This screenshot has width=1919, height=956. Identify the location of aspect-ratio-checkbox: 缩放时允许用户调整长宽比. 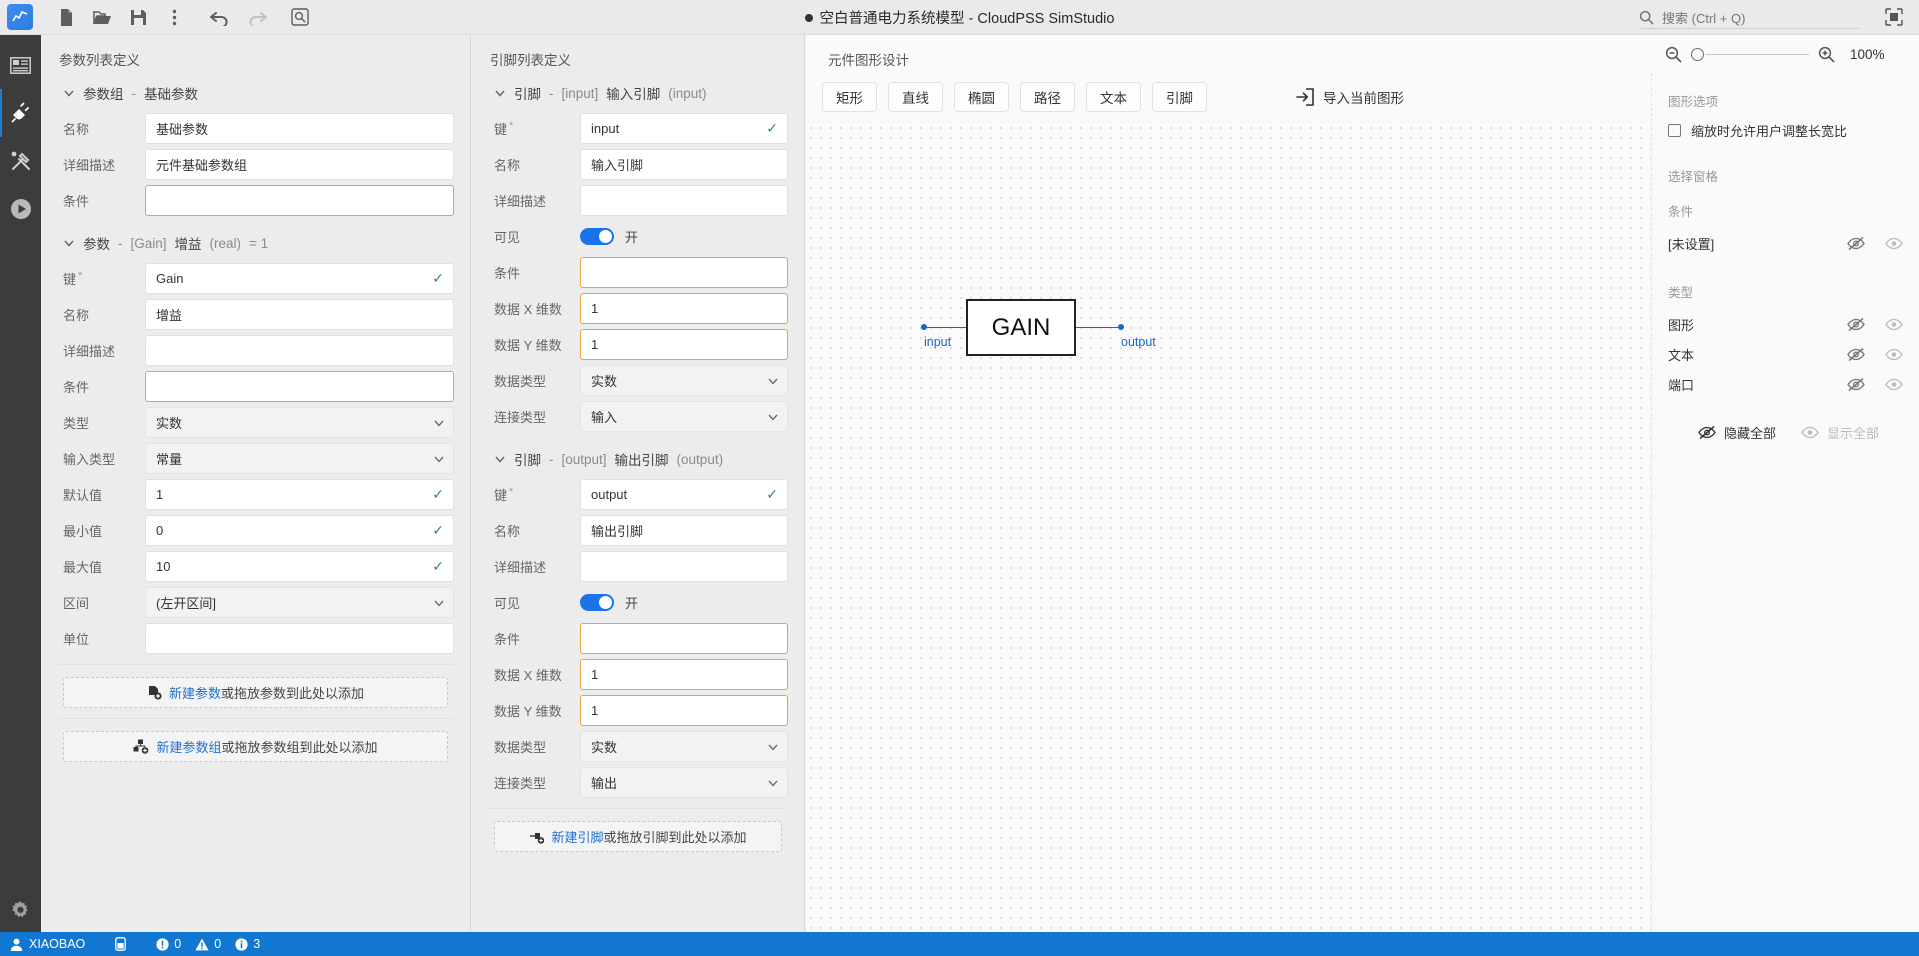
(1785, 130).